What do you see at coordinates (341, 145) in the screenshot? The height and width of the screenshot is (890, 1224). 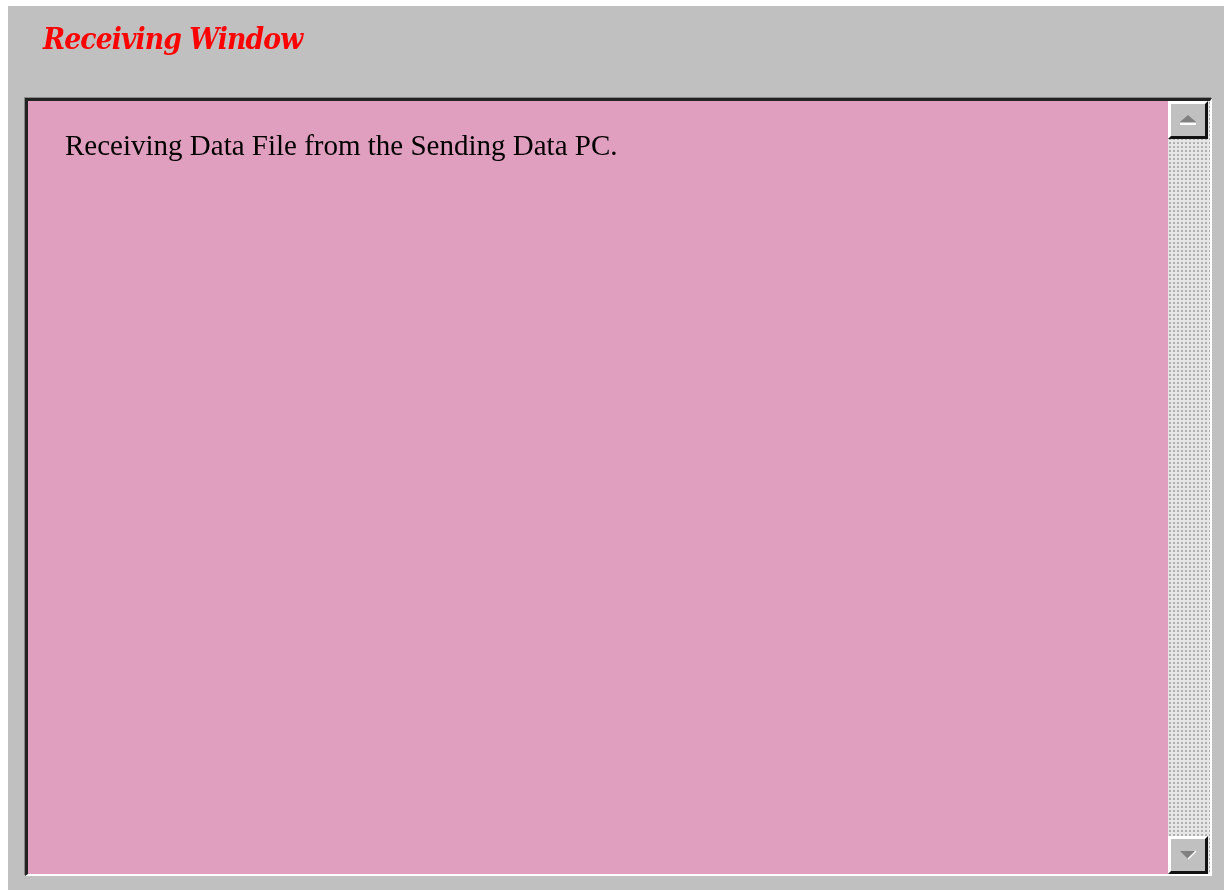 I see `received-message: Receiving Data File from the Sending Data PC.` at bounding box center [341, 145].